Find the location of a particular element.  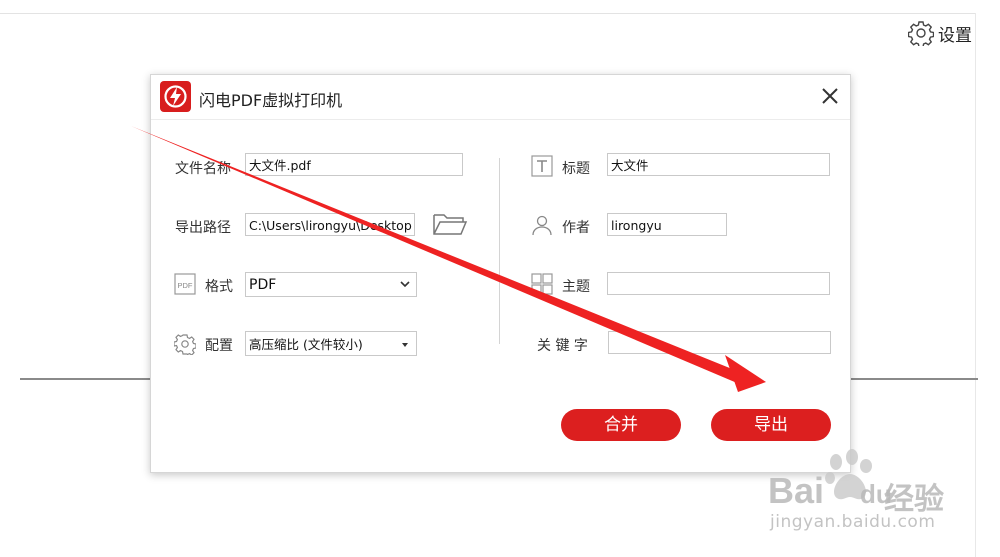

config-label: 配置 is located at coordinates (219, 346).